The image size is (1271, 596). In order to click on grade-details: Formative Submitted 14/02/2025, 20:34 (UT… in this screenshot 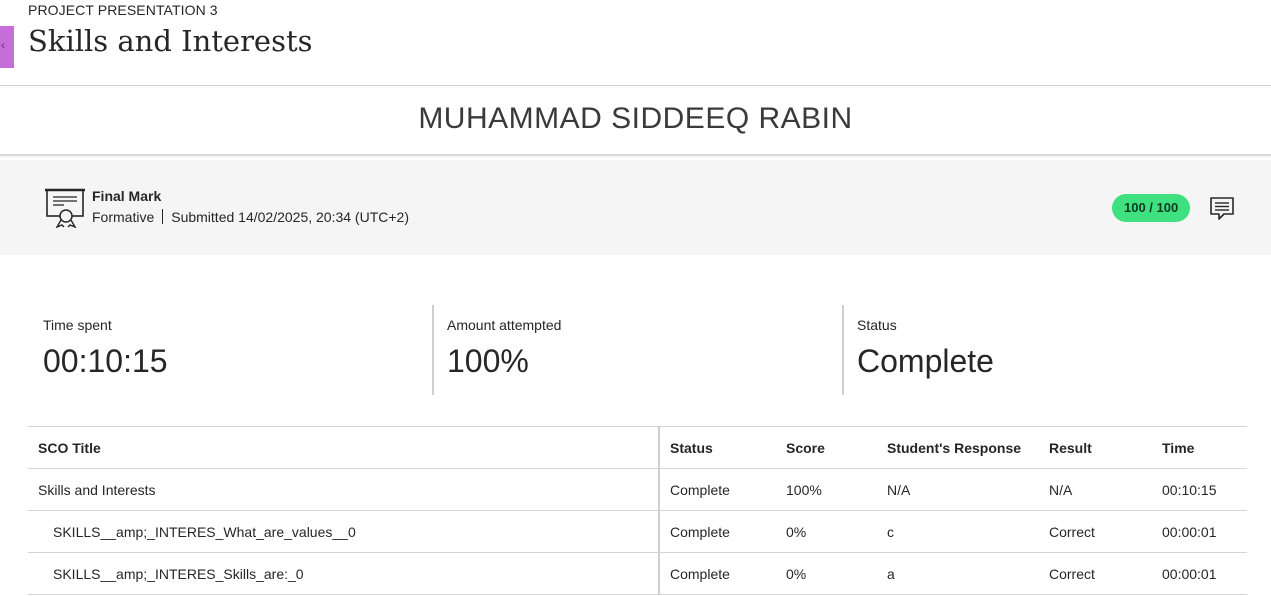, I will do `click(250, 217)`.